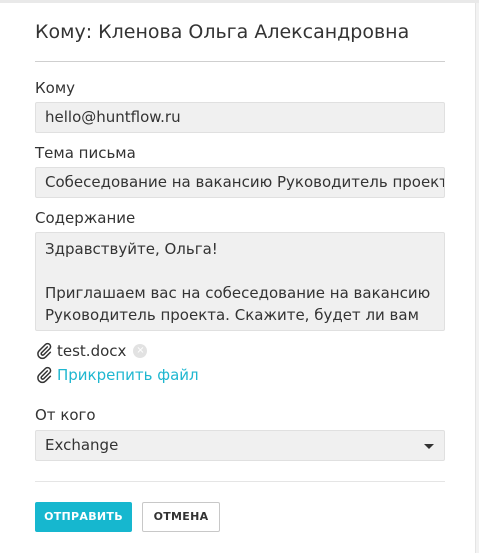  Describe the element at coordinates (82, 445) in the screenshot. I see `from-selected-value: Exchange` at that location.